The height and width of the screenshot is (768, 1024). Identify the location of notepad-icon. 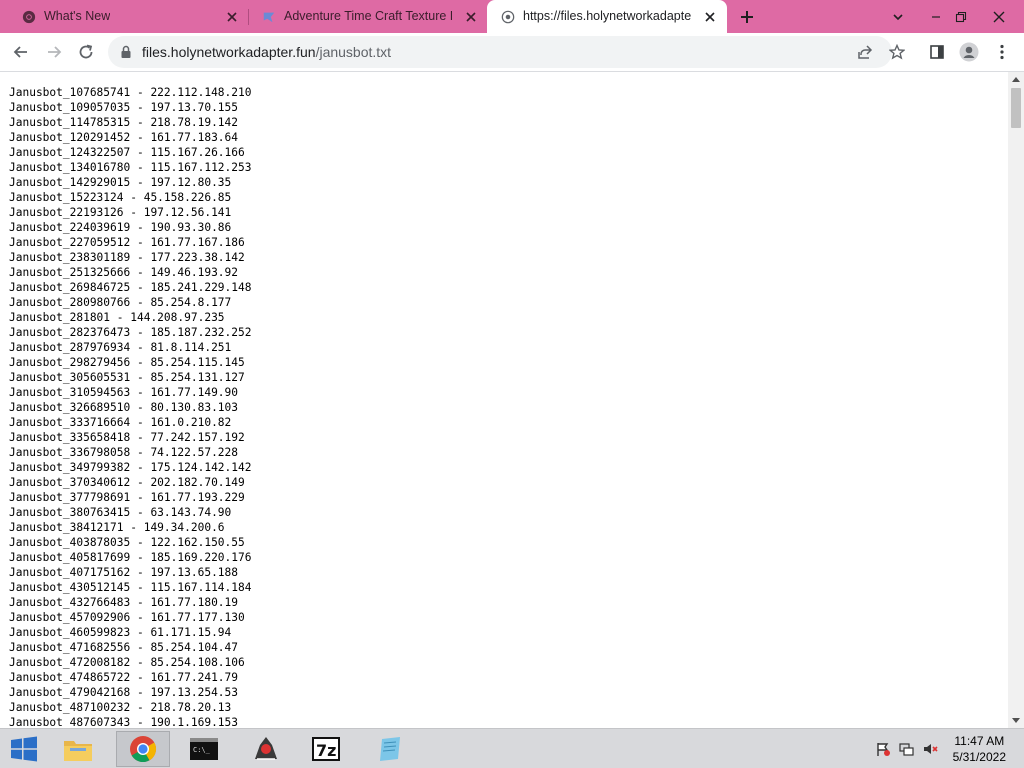
(390, 749).